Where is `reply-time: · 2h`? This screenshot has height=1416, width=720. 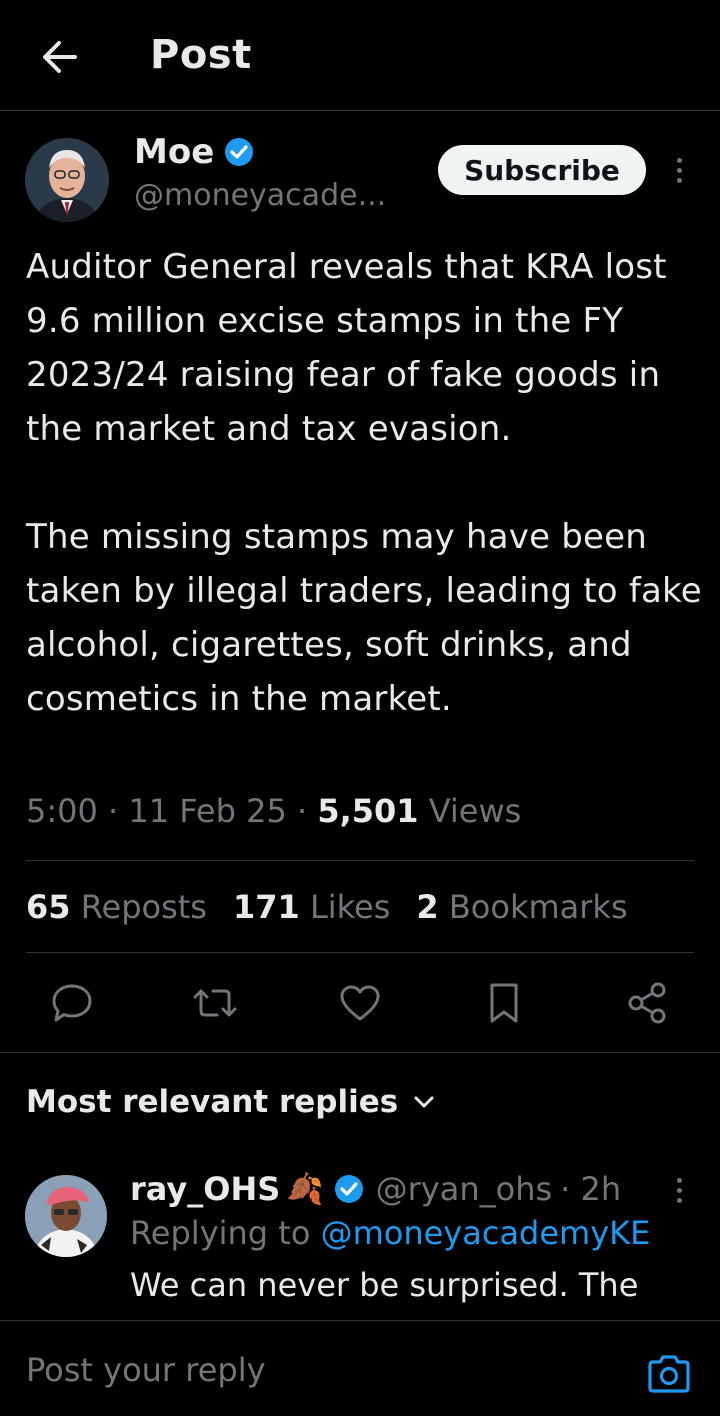
reply-time: · 2h is located at coordinates (591, 1189).